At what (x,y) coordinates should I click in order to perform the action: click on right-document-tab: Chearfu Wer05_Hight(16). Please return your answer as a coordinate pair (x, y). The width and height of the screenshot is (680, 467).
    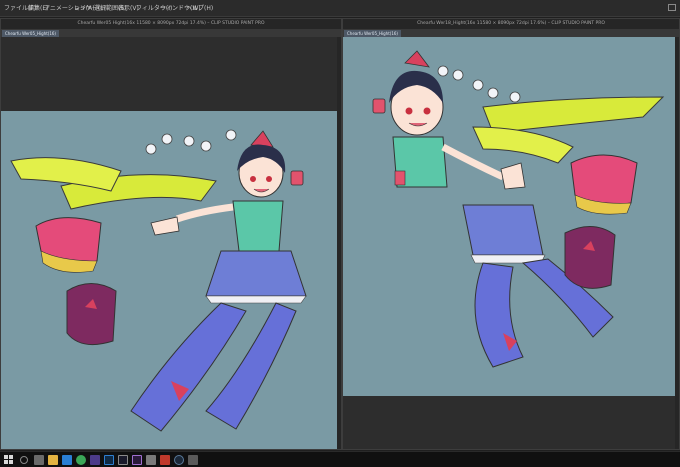
    Looking at the image, I should click on (372, 33).